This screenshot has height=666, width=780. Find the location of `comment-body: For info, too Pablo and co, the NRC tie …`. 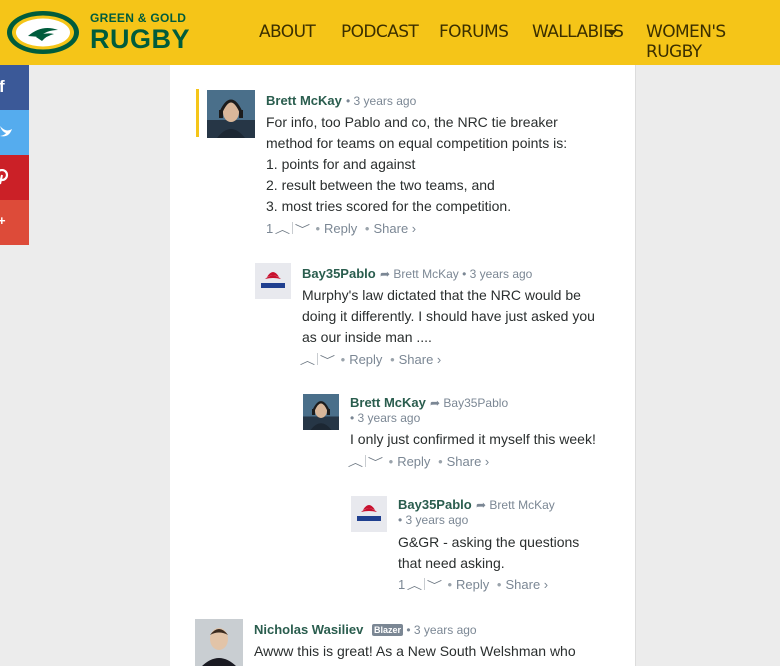

comment-body: For info, too Pablo and co, the NRC tie … is located at coordinates (436, 164).